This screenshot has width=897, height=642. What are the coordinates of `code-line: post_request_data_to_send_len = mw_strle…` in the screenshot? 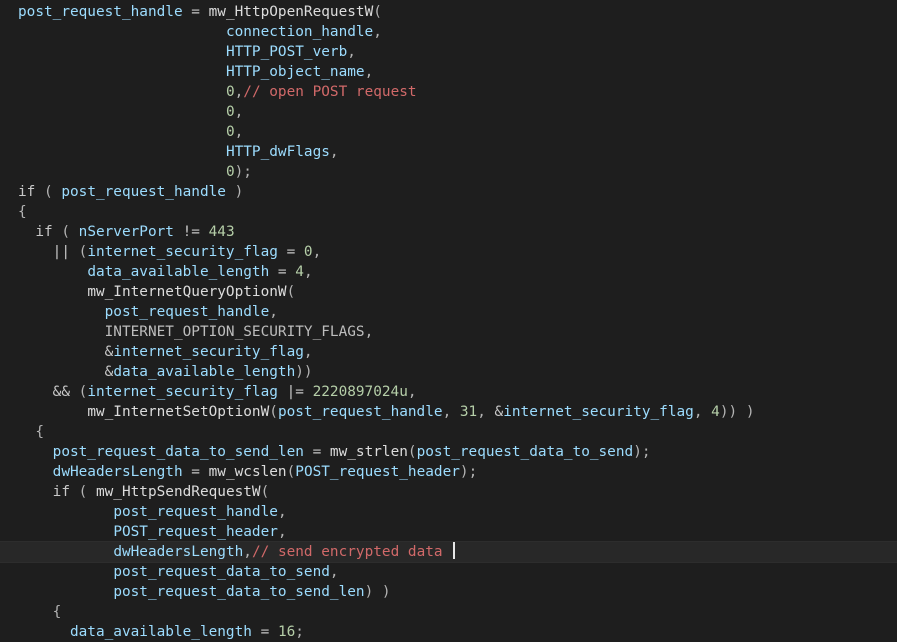 It's located at (448, 452).